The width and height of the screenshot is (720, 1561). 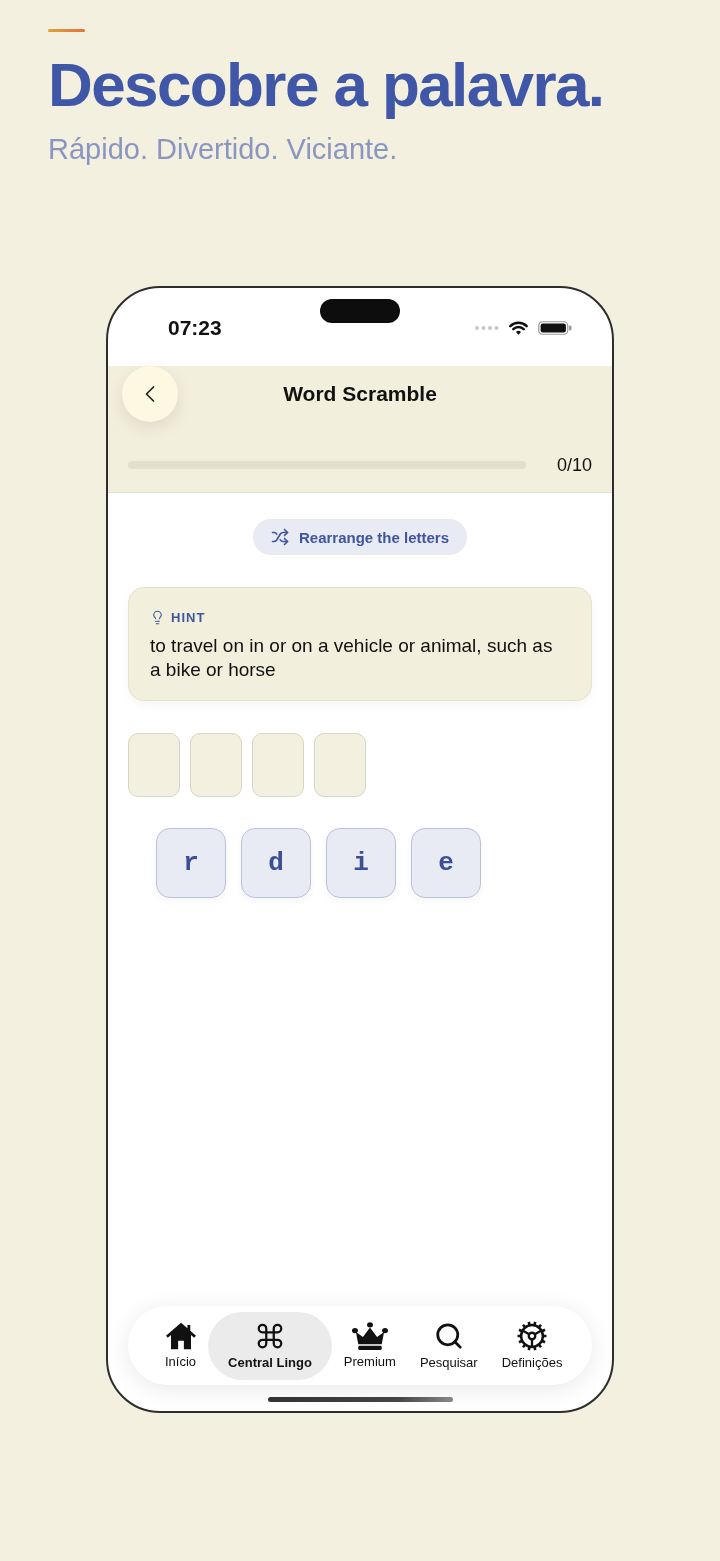 What do you see at coordinates (191, 863) in the screenshot?
I see `letter-tile: r` at bounding box center [191, 863].